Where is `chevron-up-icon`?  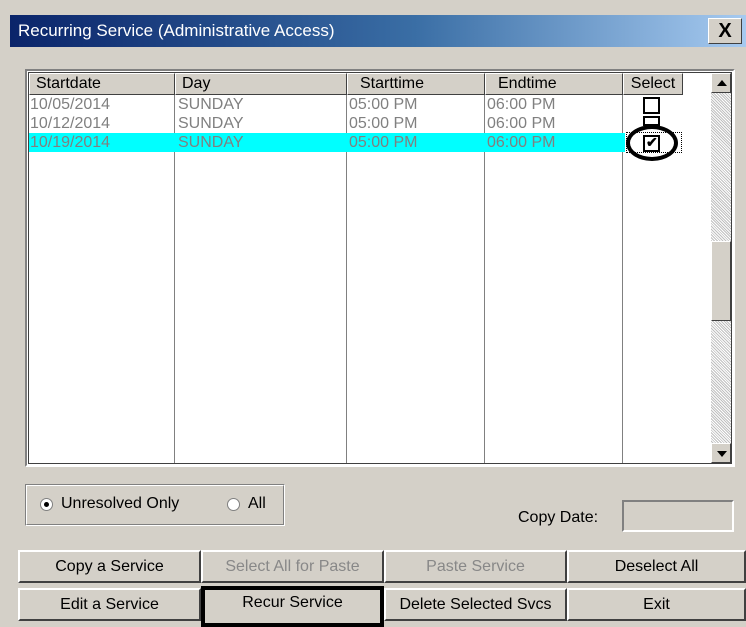 chevron-up-icon is located at coordinates (722, 83).